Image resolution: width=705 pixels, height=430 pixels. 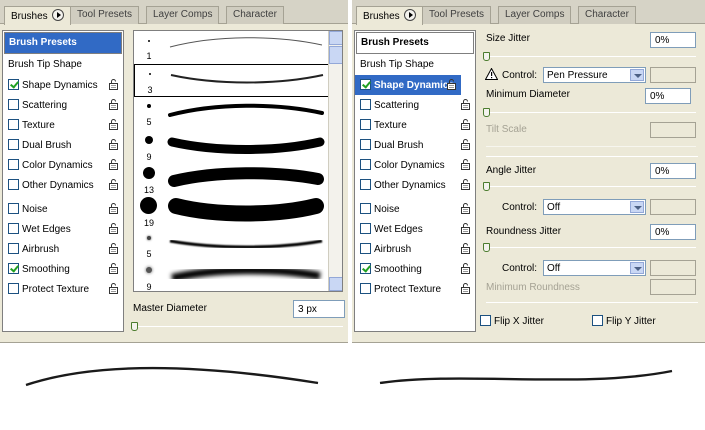 What do you see at coordinates (486, 112) in the screenshot?
I see `minimum-diameter-slider-thumb` at bounding box center [486, 112].